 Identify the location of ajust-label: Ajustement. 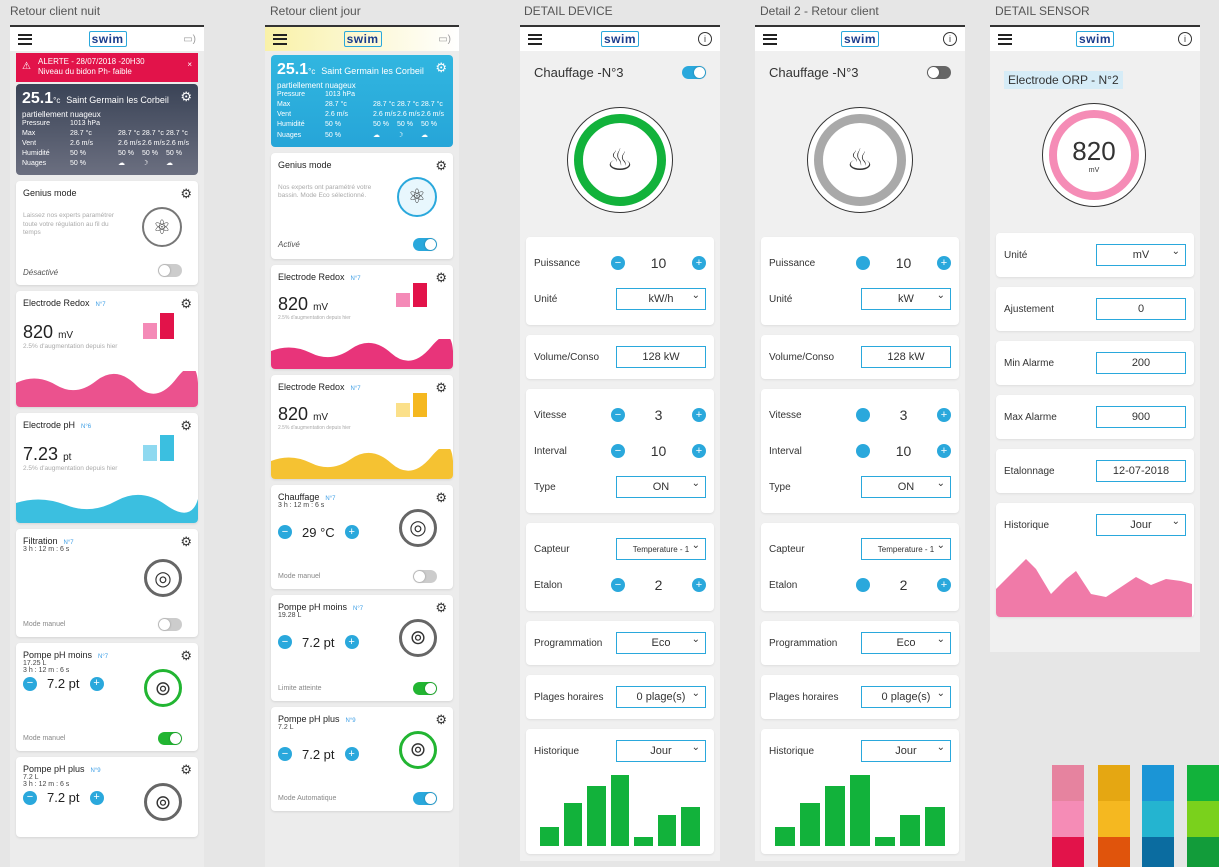
(1029, 309).